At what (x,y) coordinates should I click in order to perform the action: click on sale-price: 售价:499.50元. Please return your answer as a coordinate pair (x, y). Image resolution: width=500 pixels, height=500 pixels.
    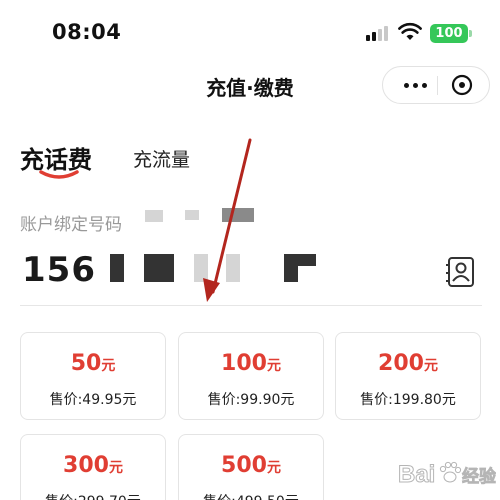
    Looking at the image, I should click on (251, 495).